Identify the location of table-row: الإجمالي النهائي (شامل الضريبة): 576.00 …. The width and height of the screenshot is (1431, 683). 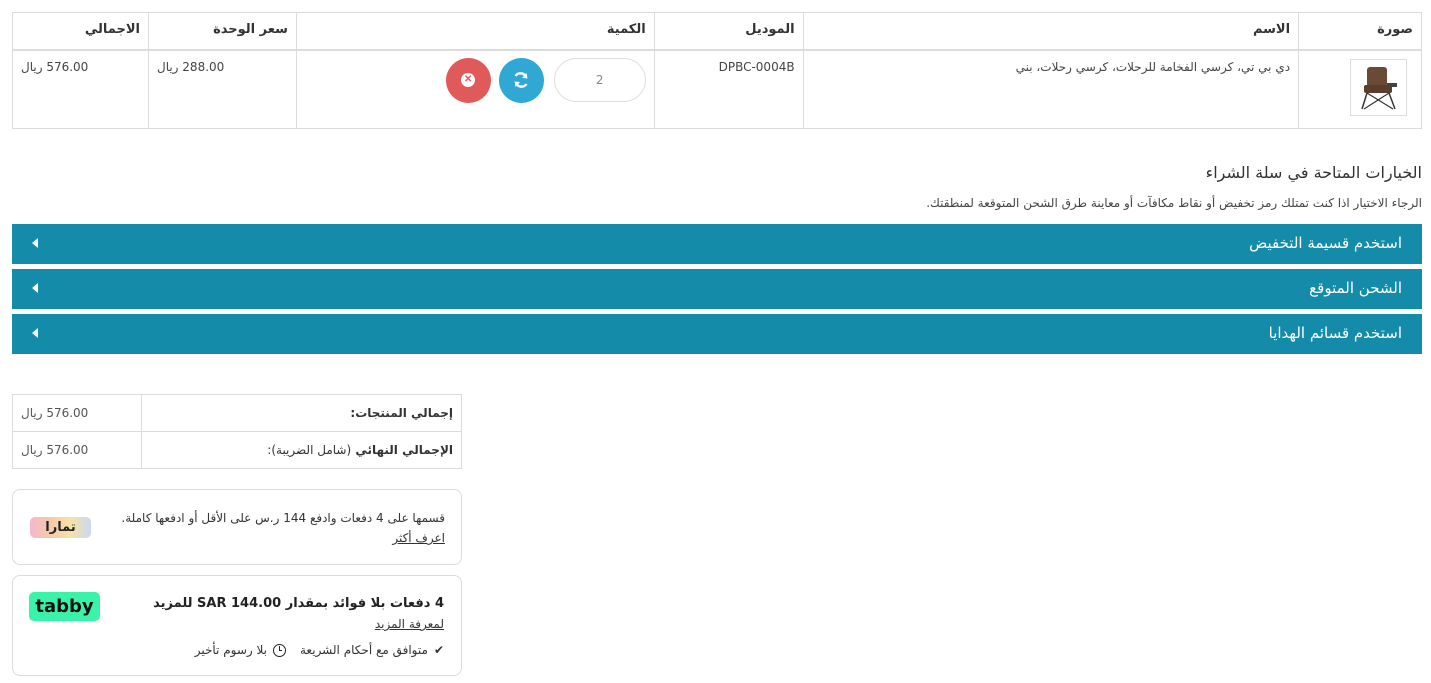
(237, 450).